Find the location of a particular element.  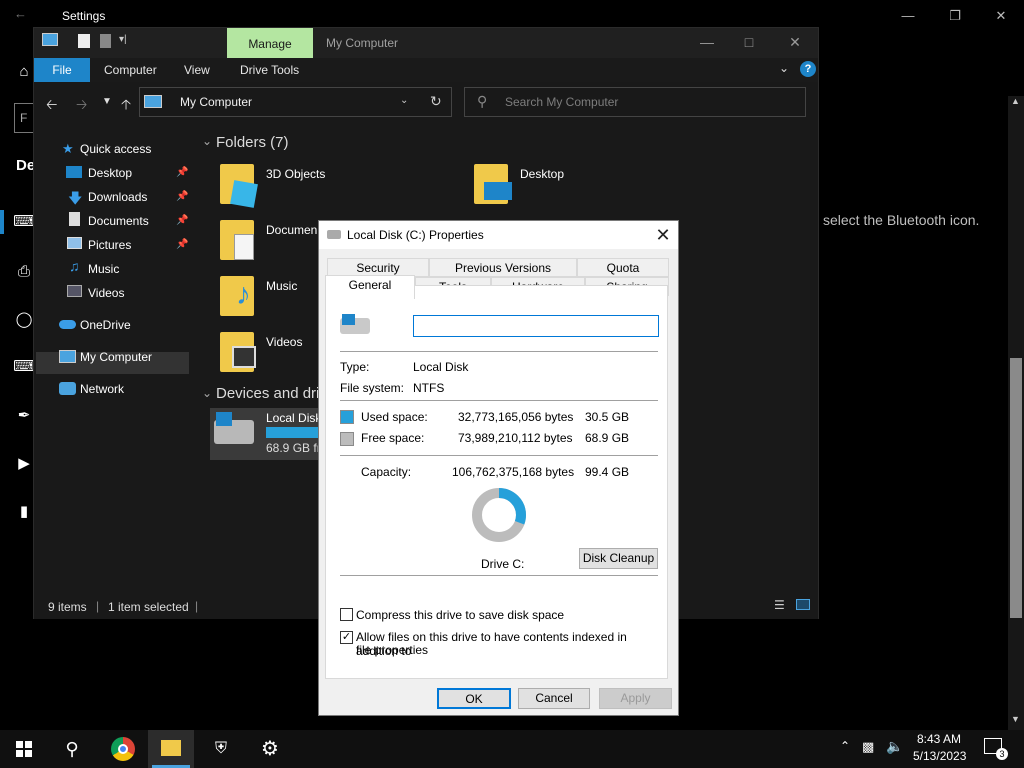

3d-objects-icon is located at coordinates (244, 194).